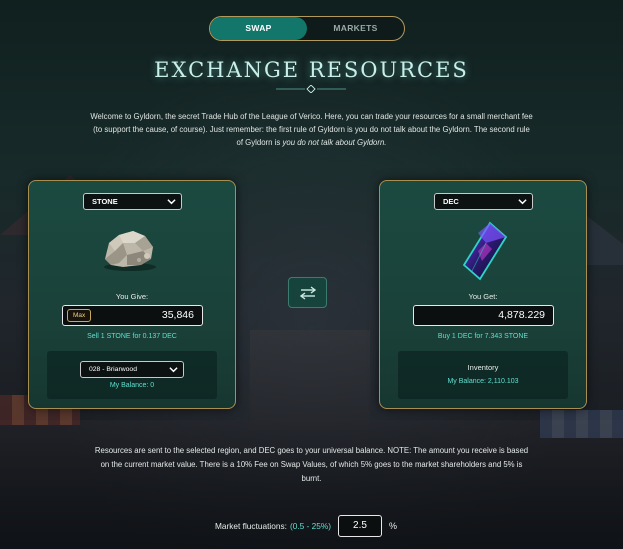 This screenshot has height=549, width=623. I want to click on get-resource-select: DEC, so click(483, 201).